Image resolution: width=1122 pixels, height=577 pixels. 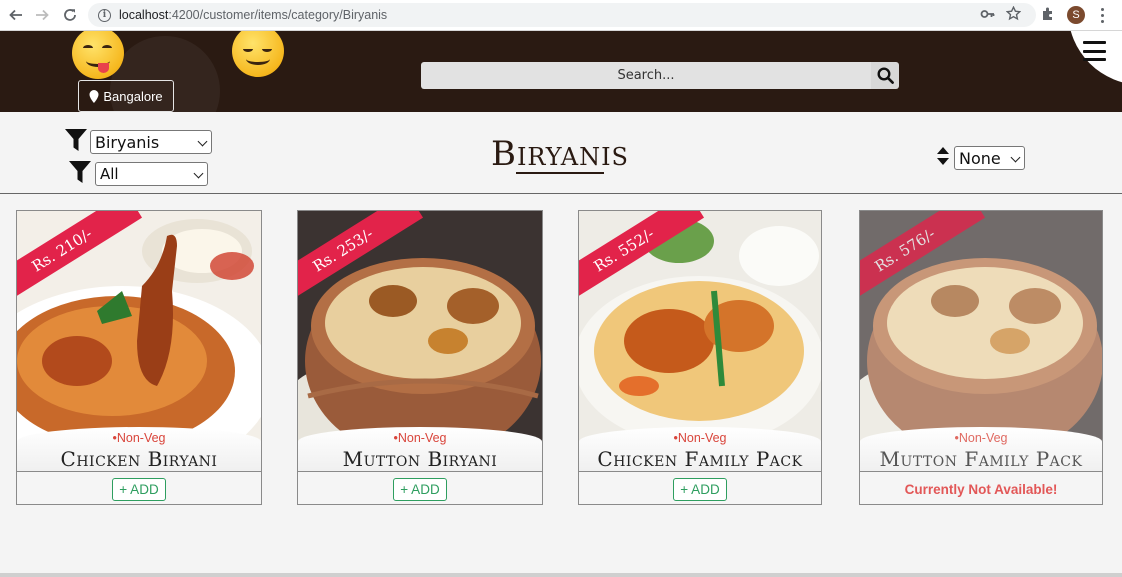 I want to click on search-icon, so click(x=885, y=75).